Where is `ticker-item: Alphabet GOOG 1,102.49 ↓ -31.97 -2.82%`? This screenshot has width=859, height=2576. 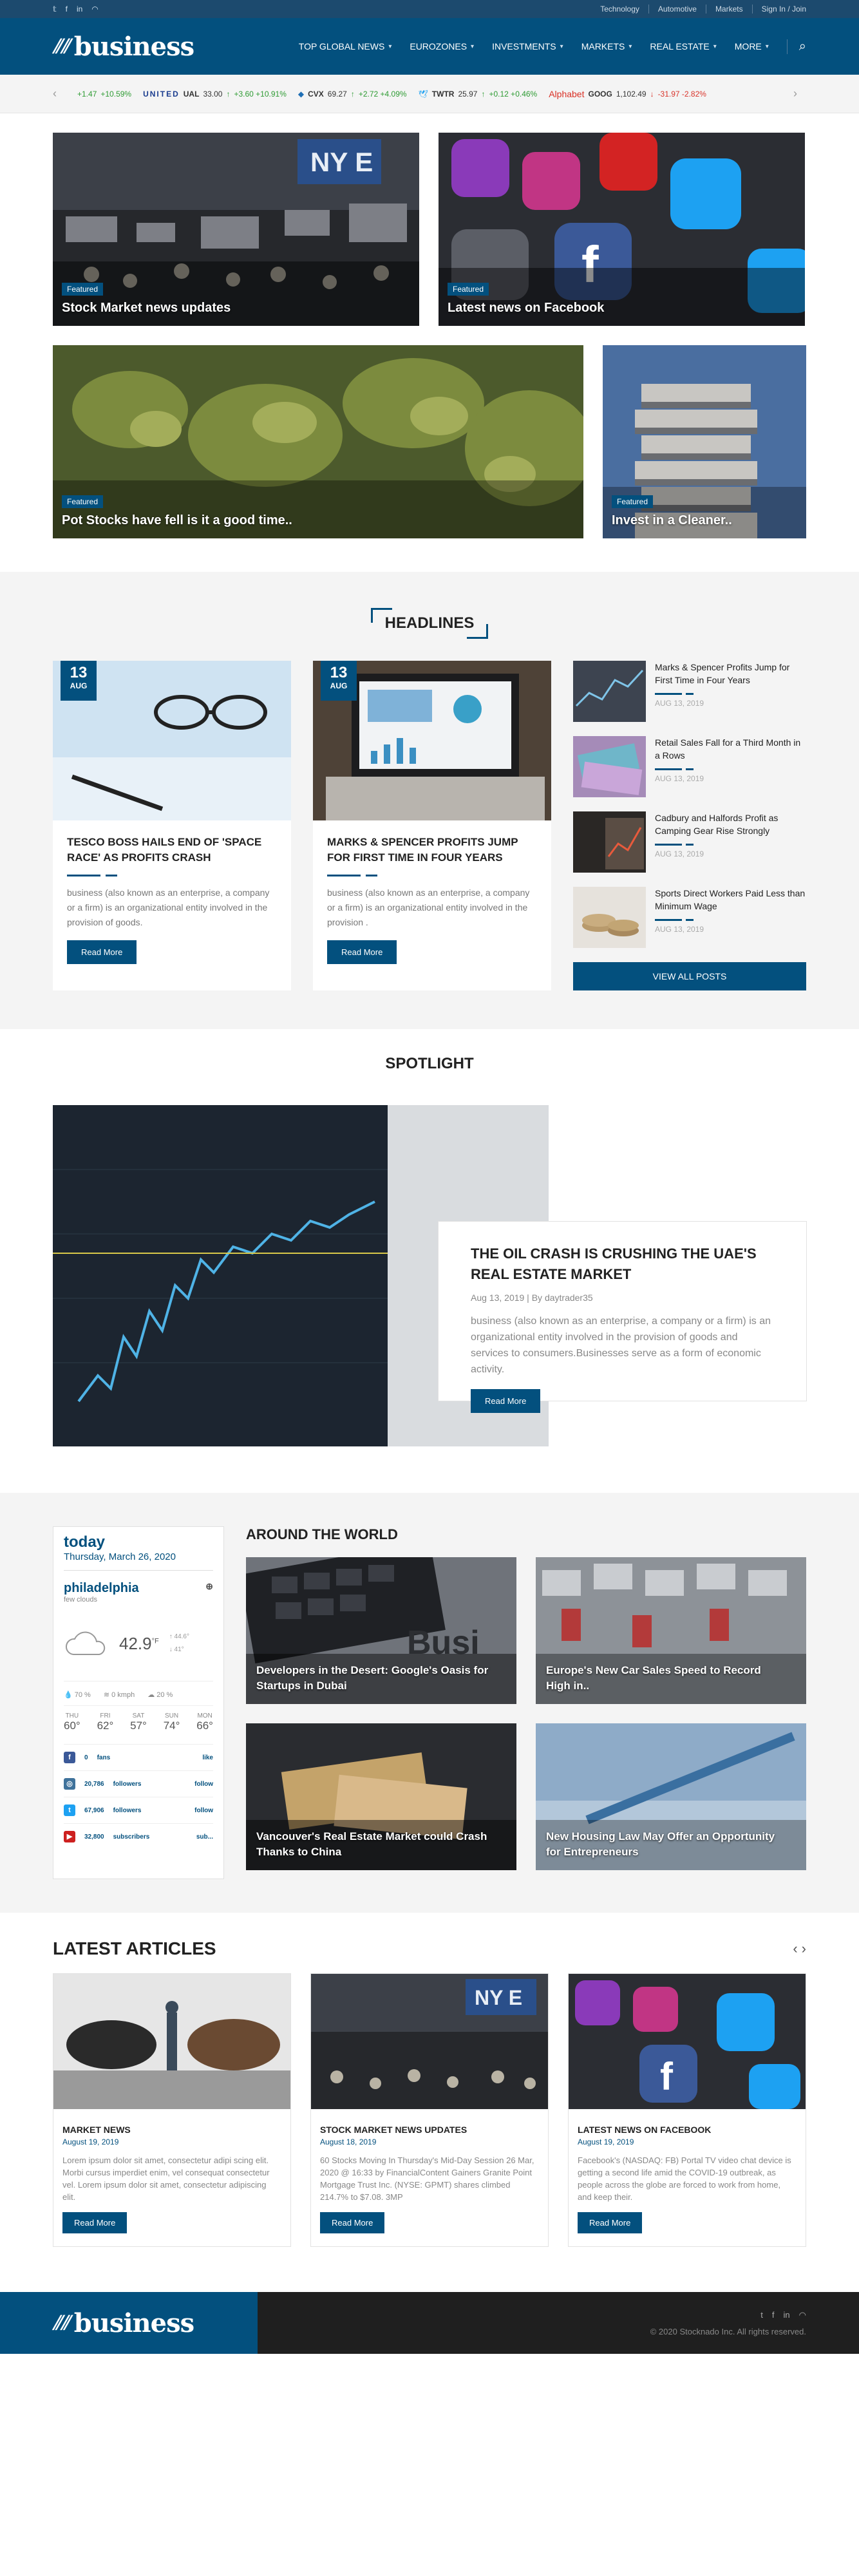 ticker-item: Alphabet GOOG 1,102.49 ↓ -31.97 -2.82% is located at coordinates (627, 94).